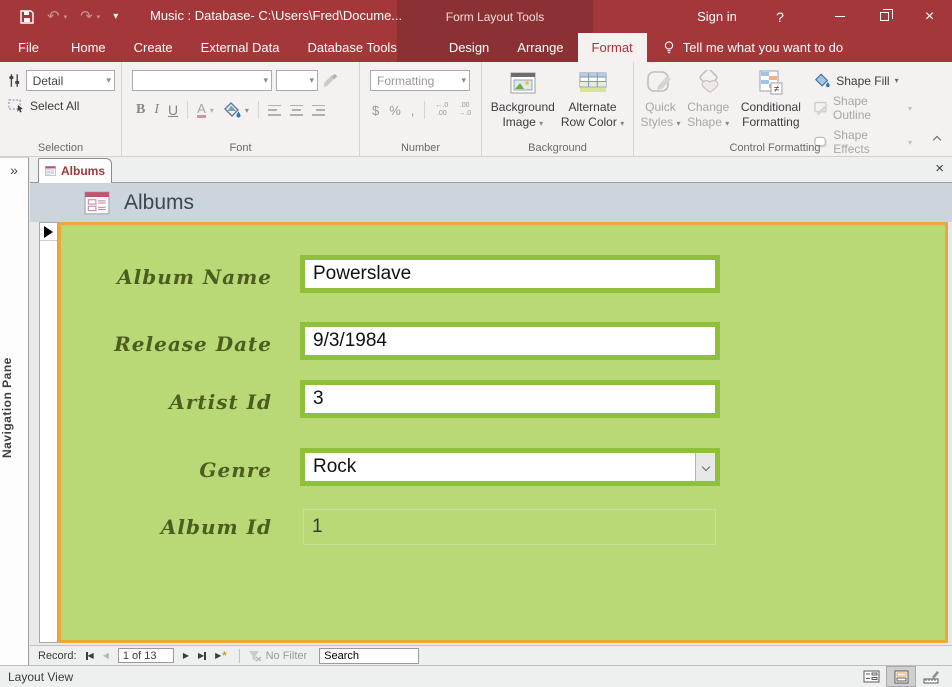 The height and width of the screenshot is (687, 952). I want to click on release-date-field: 9/3/1984, so click(510, 341).